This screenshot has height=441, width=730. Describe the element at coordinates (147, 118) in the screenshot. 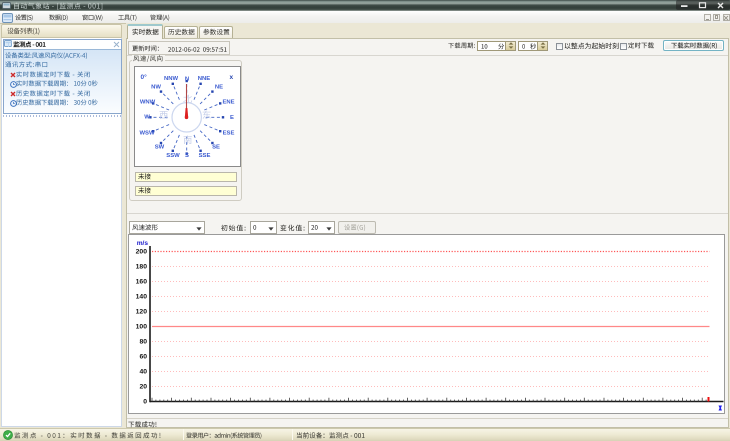

I see `svg-text: W` at that location.